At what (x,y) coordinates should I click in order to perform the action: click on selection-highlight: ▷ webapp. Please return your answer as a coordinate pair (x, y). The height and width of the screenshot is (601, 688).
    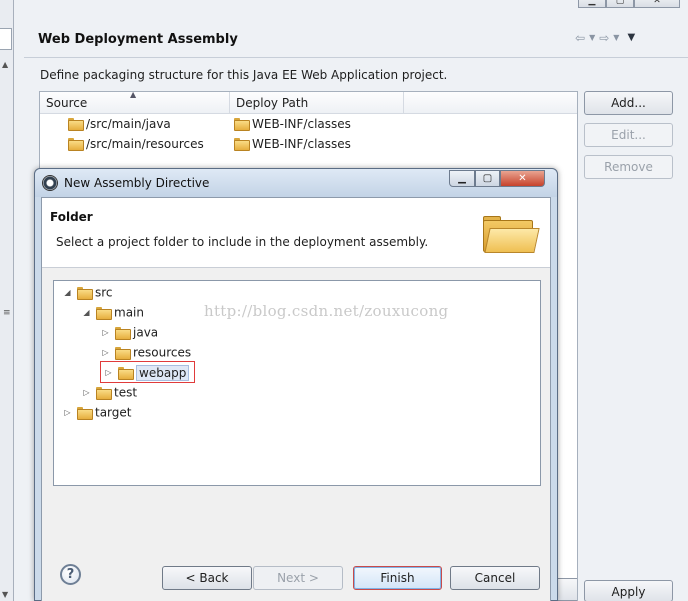
    Looking at the image, I should click on (148, 372).